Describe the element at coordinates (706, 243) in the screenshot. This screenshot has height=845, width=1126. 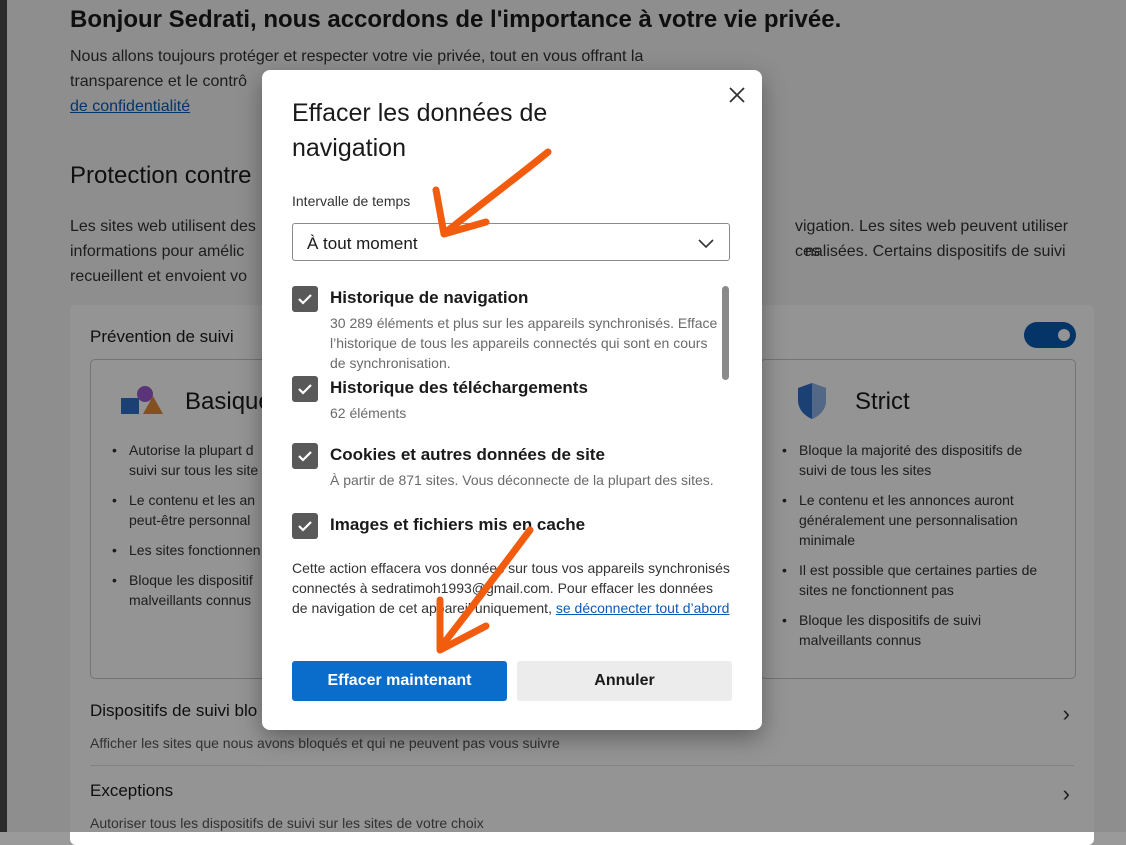
I see `chevron-down-icon` at that location.